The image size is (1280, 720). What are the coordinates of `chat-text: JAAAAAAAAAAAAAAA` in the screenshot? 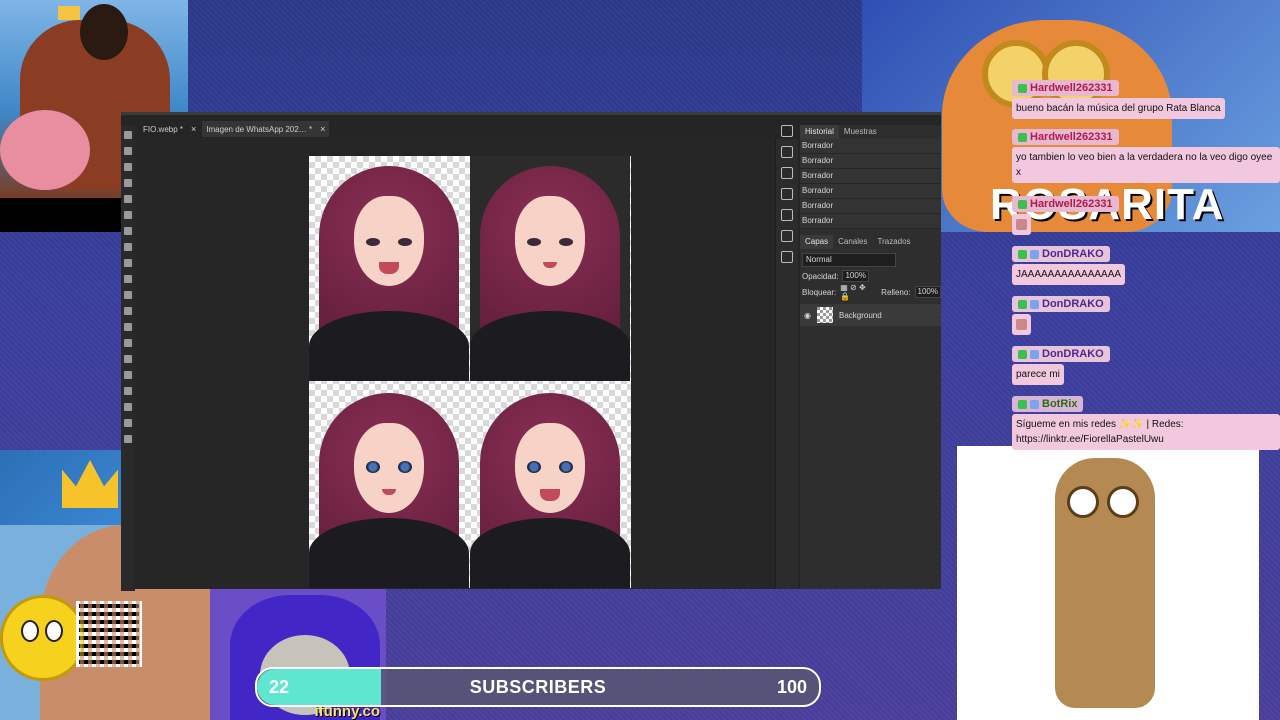 It's located at (1069, 274).